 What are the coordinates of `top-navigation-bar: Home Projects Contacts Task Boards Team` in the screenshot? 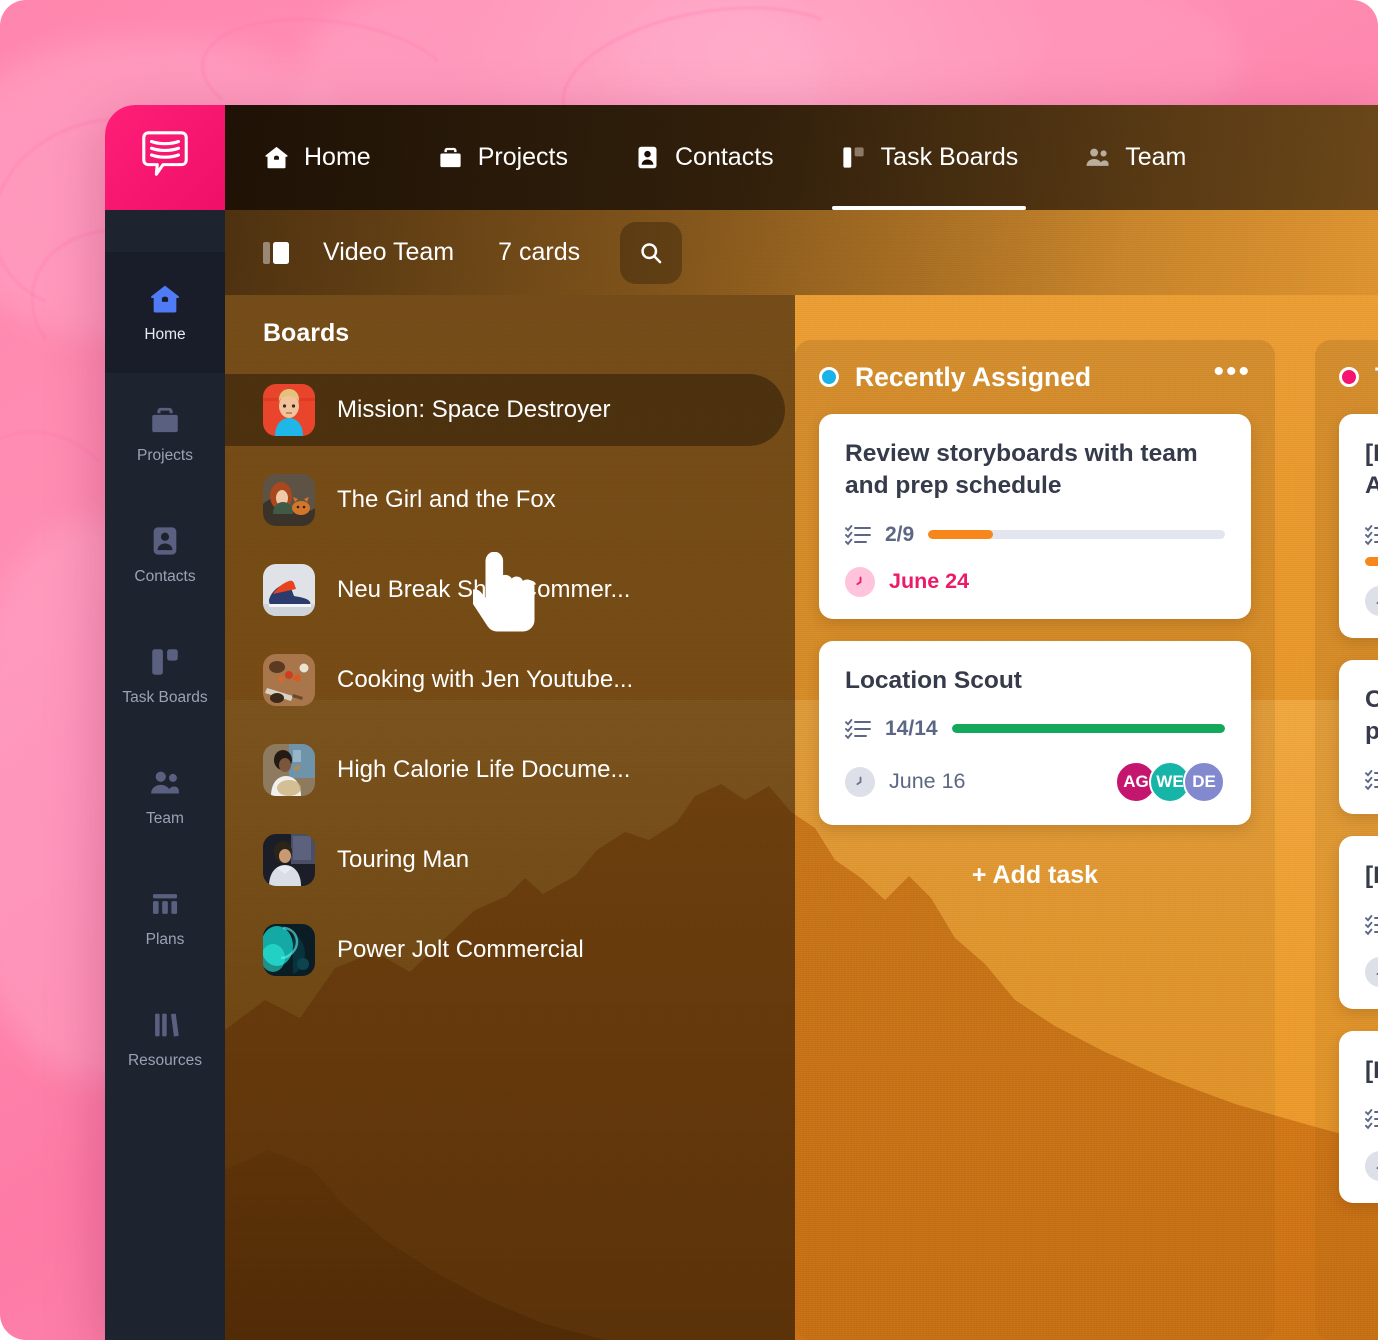 It's located at (801, 157).